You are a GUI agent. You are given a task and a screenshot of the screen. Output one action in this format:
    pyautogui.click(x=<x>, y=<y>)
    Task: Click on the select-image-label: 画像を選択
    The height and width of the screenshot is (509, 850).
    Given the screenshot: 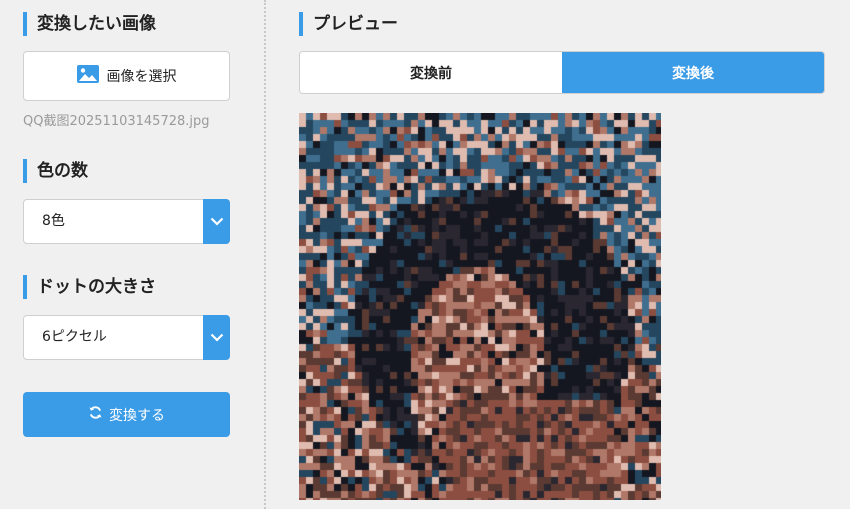 What is the action you would take?
    pyautogui.click(x=141, y=77)
    